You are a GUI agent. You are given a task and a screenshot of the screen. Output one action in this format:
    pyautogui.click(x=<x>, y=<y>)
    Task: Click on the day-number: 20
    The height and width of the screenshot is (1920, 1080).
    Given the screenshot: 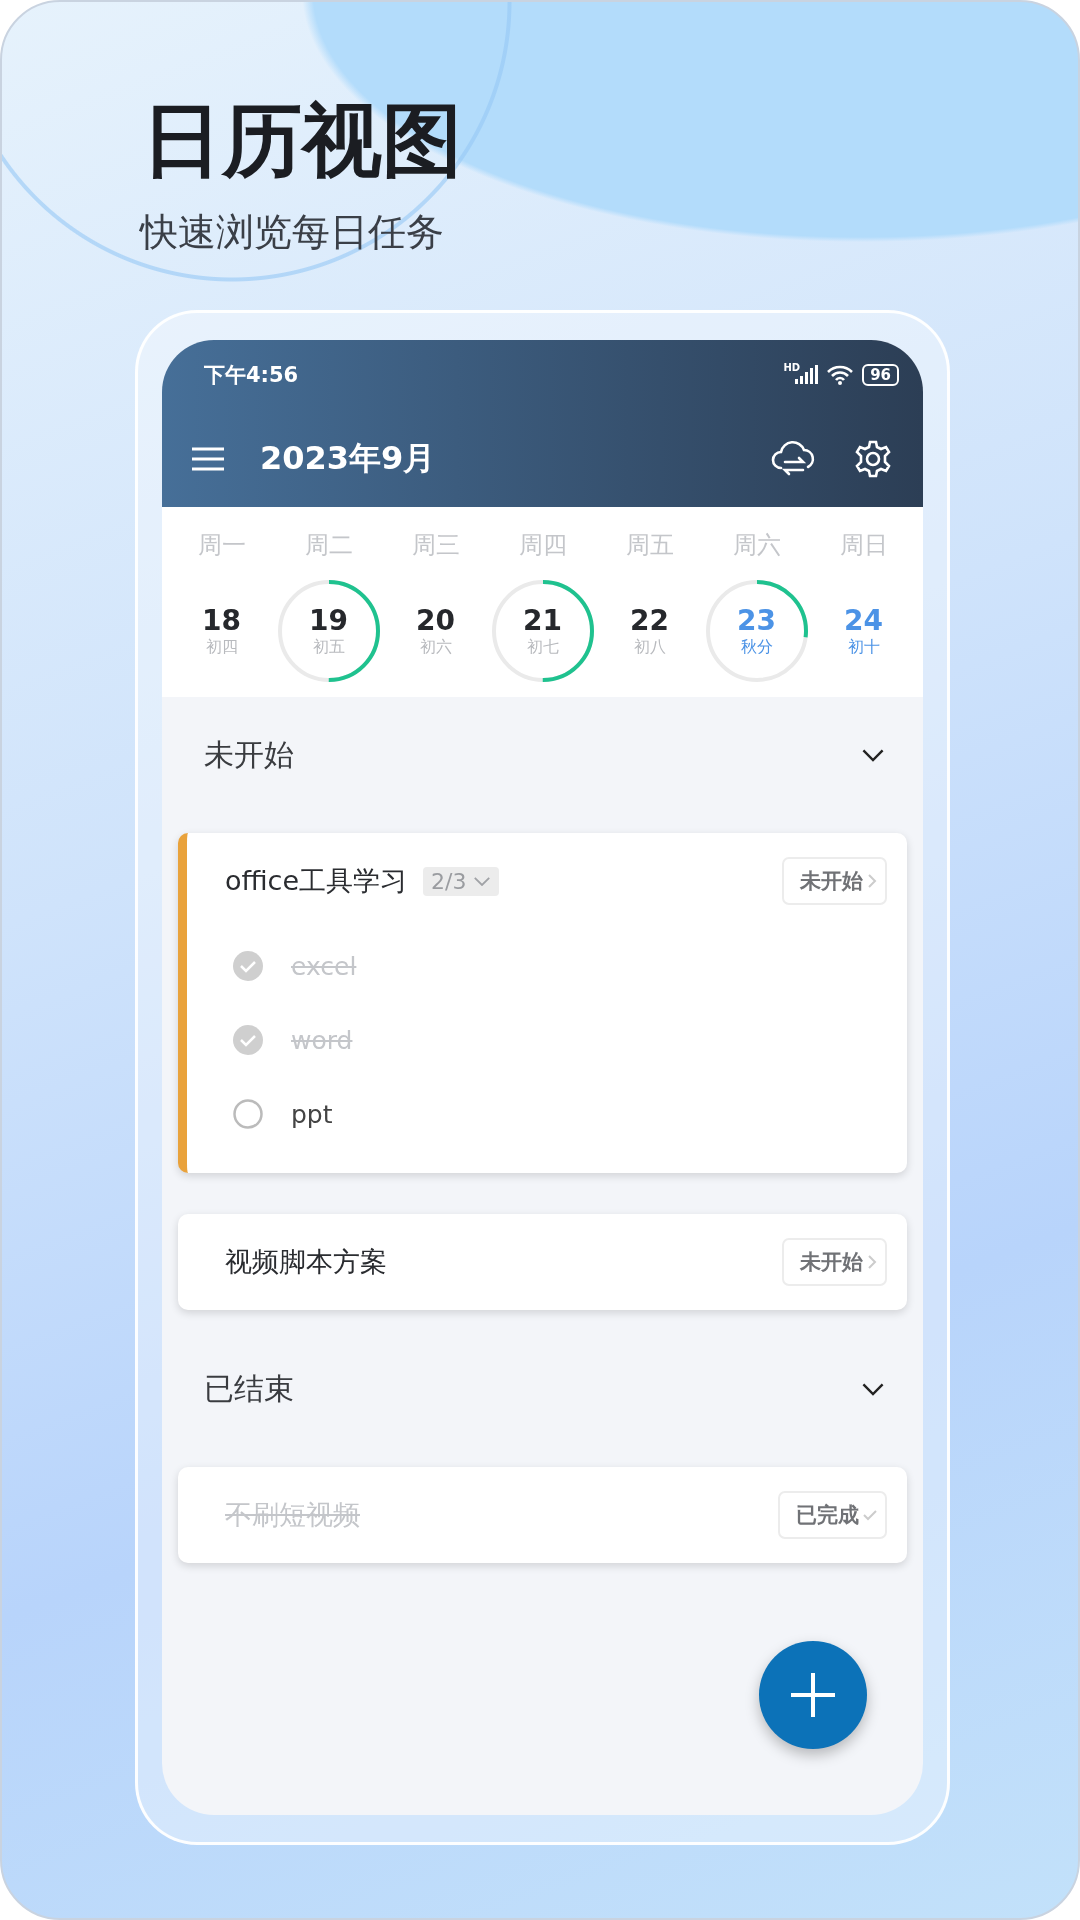 What is the action you would take?
    pyautogui.click(x=435, y=620)
    